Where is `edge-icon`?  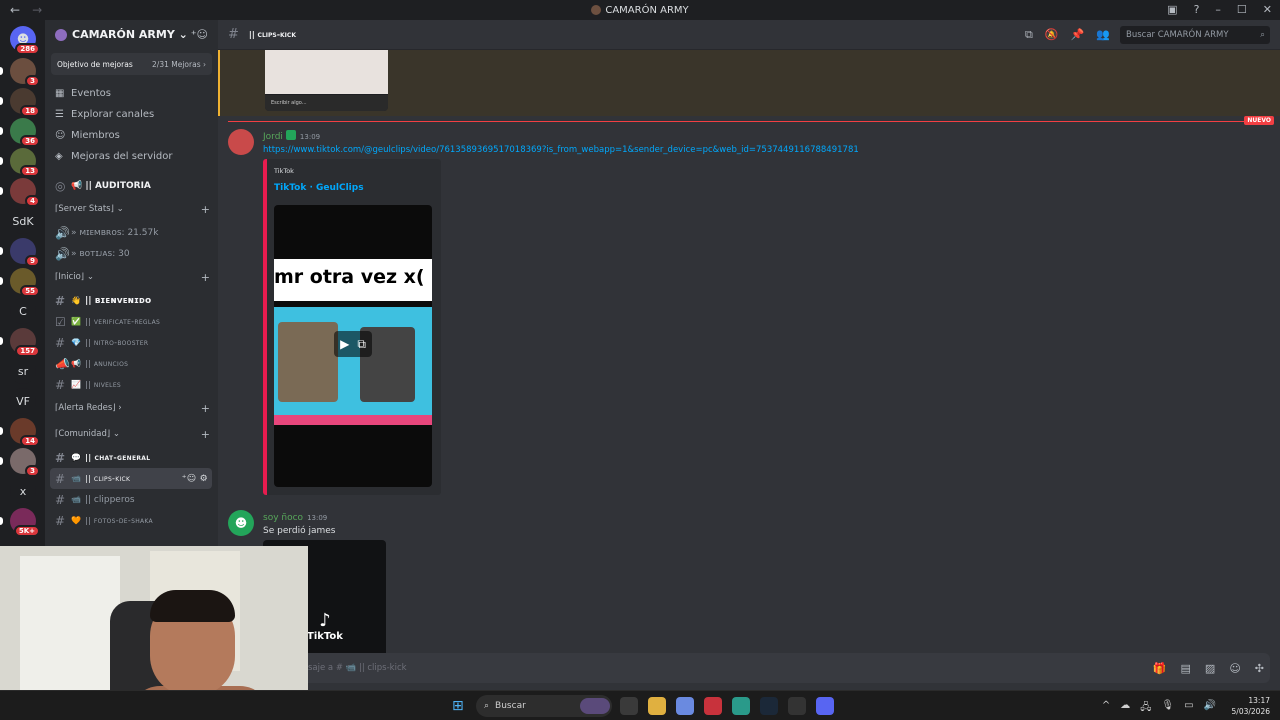
edge-icon is located at coordinates (741, 706).